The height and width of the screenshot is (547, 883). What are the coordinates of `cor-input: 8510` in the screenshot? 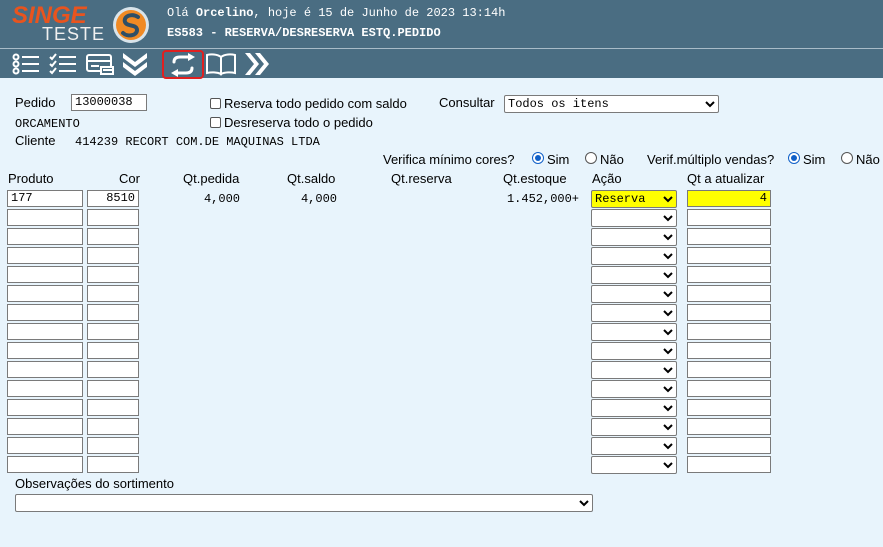 It's located at (113, 198).